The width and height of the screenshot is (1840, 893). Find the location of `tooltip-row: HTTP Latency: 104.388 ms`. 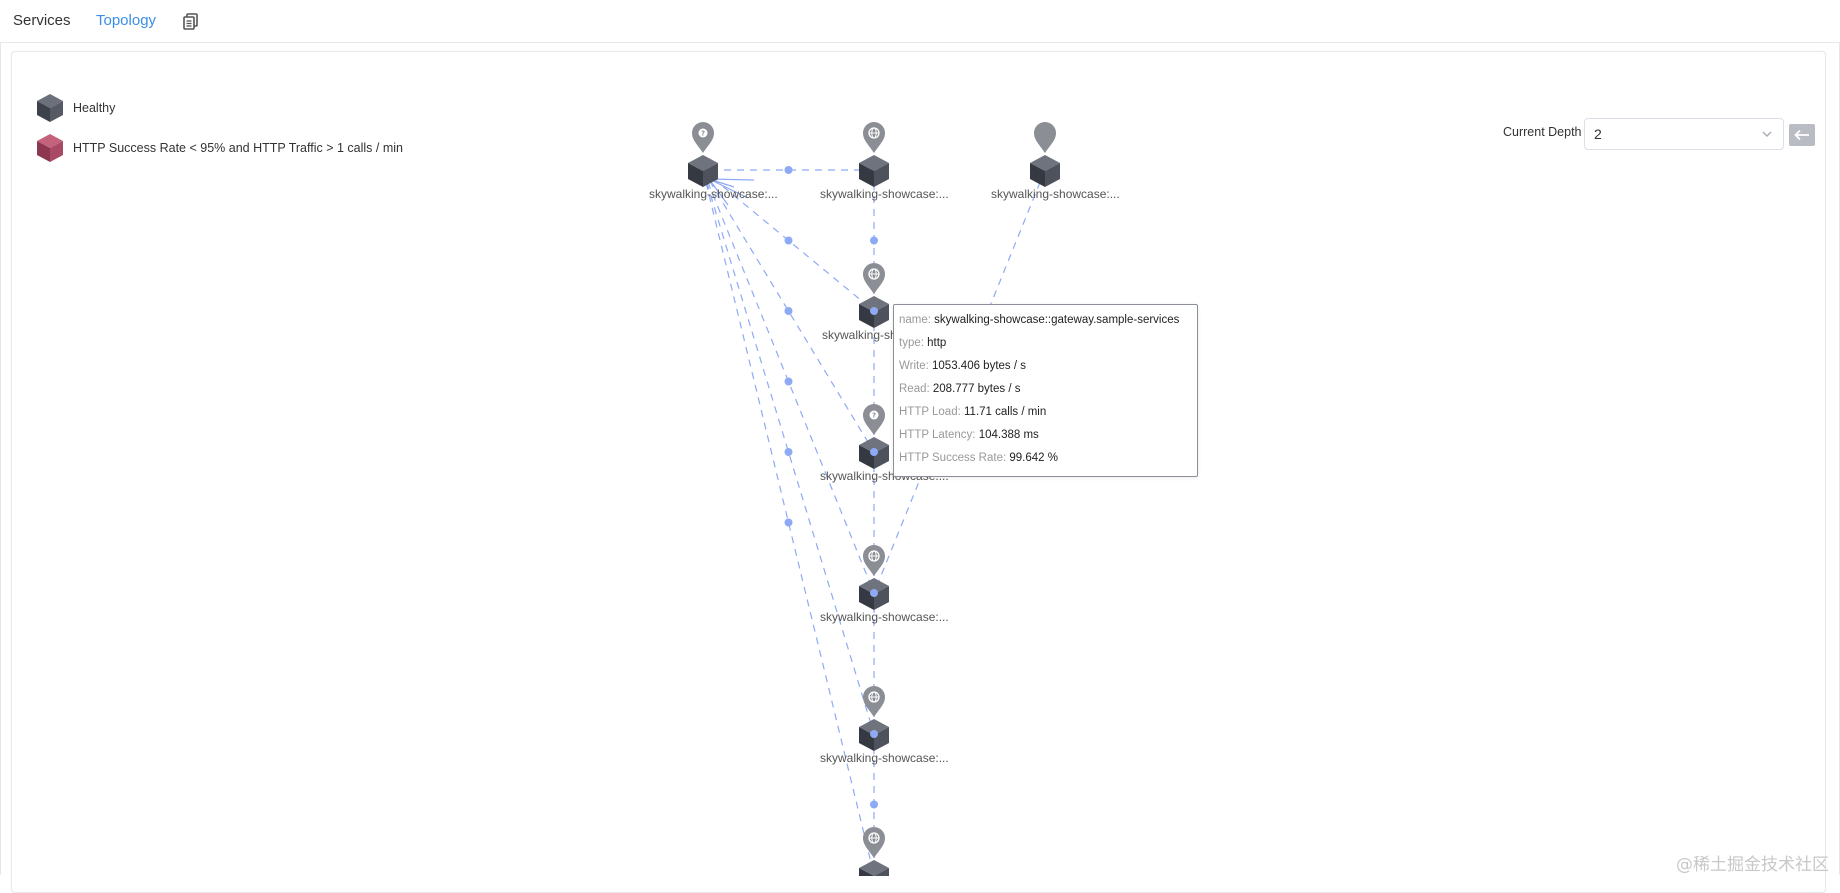

tooltip-row: HTTP Latency: 104.388 ms is located at coordinates (969, 435).